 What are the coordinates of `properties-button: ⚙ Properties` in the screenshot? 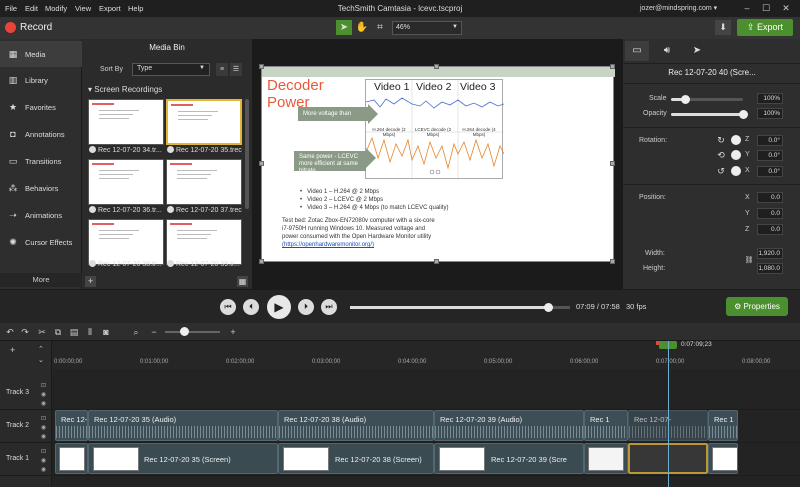 It's located at (757, 306).